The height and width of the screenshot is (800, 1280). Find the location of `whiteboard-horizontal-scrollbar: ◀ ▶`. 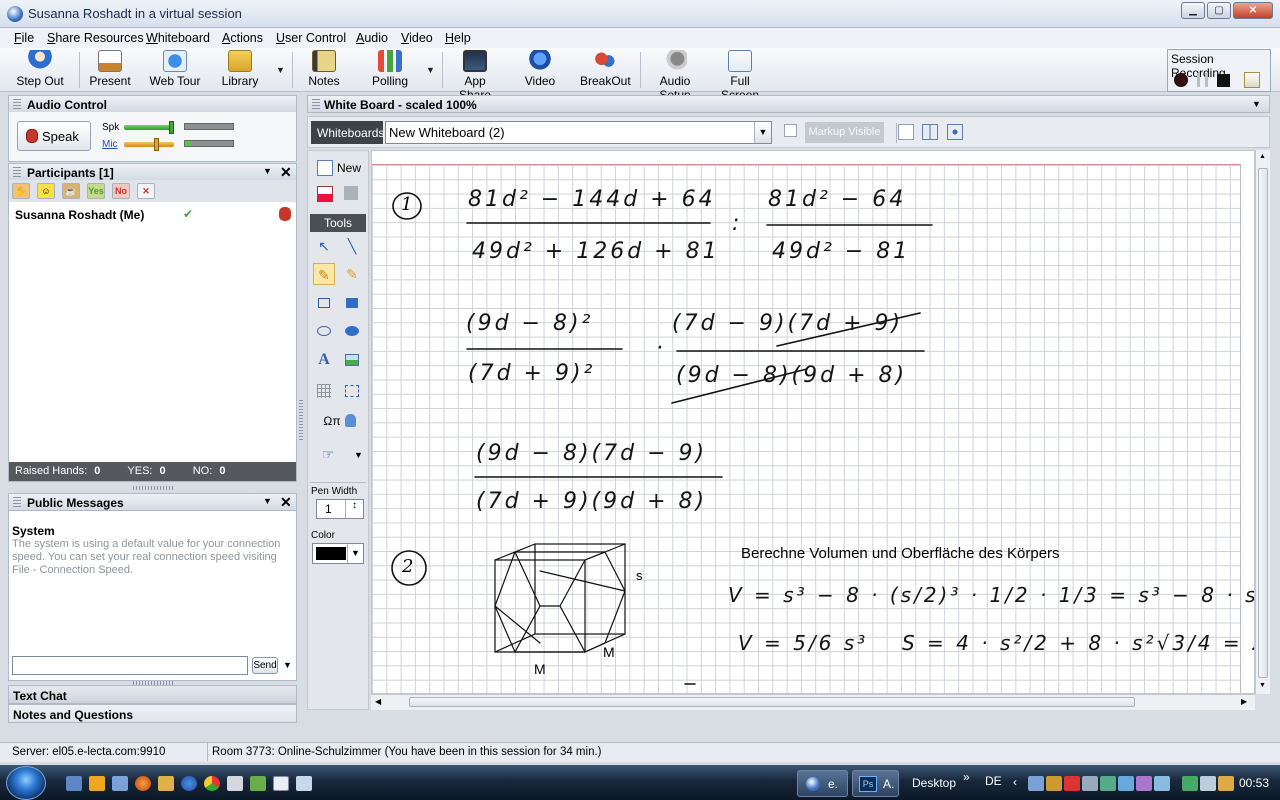

whiteboard-horizontal-scrollbar: ◀ ▶ is located at coordinates (813, 702).